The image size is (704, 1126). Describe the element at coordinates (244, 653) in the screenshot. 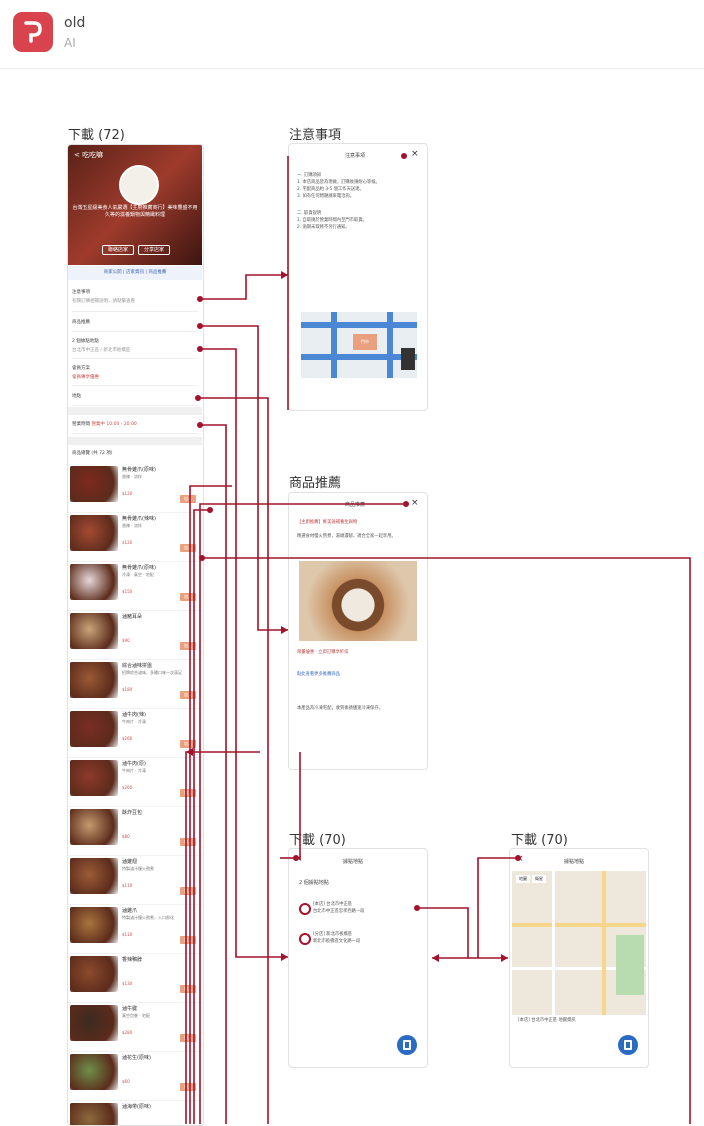

I see `connector-branches` at that location.